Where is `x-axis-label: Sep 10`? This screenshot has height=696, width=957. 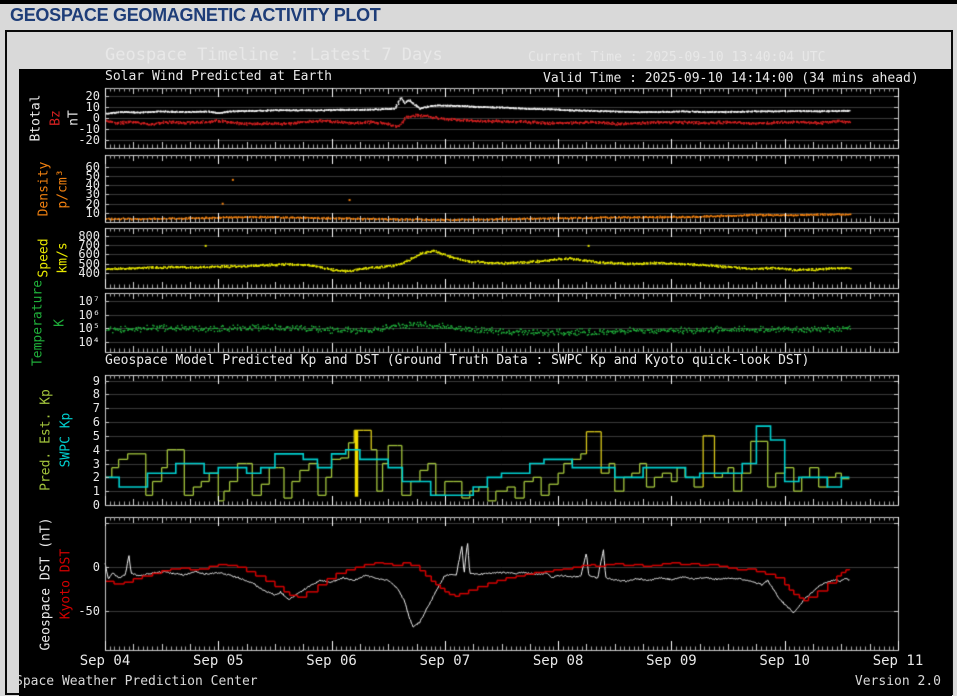
x-axis-label: Sep 10 is located at coordinates (784, 661).